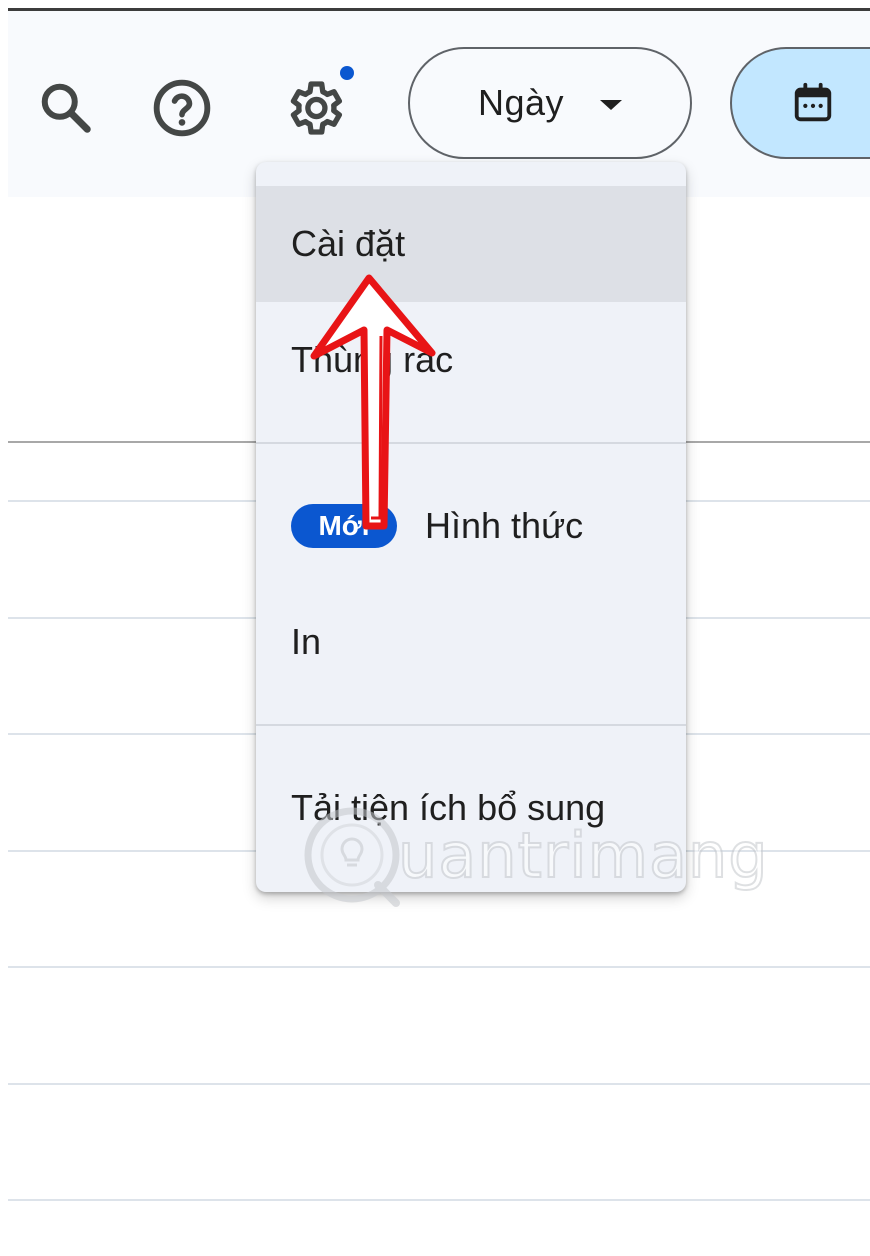 The height and width of the screenshot is (1256, 870). Describe the element at coordinates (372, 359) in the screenshot. I see `menu-item-label: Thùng rác` at that location.